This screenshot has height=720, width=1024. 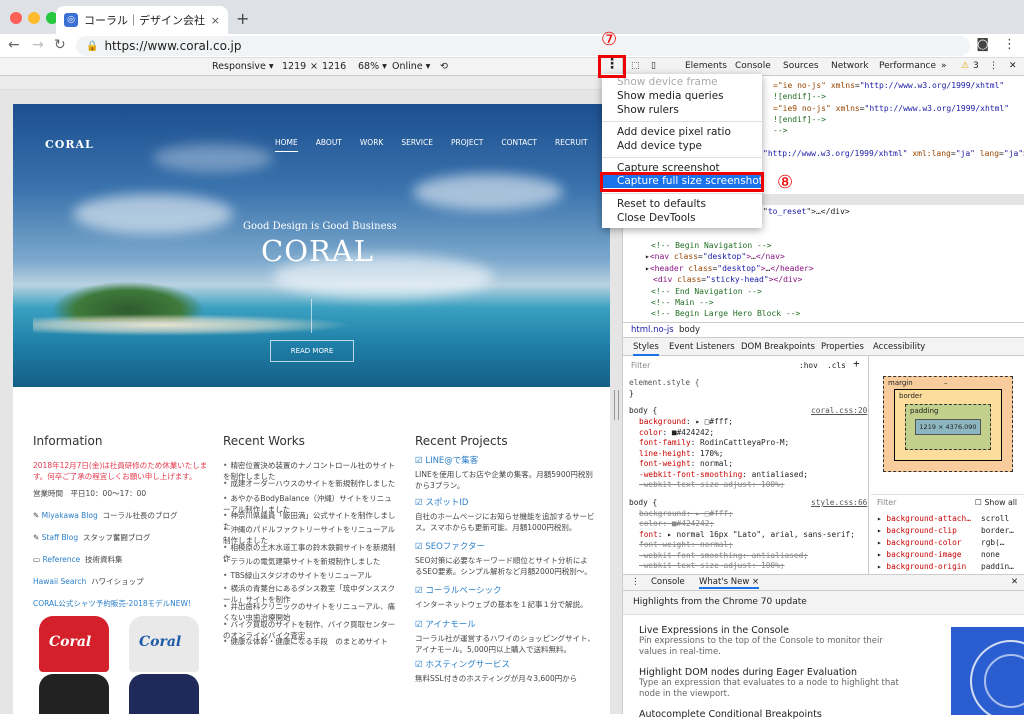 What do you see at coordinates (34, 18) in the screenshot?
I see `minimize-window-button` at bounding box center [34, 18].